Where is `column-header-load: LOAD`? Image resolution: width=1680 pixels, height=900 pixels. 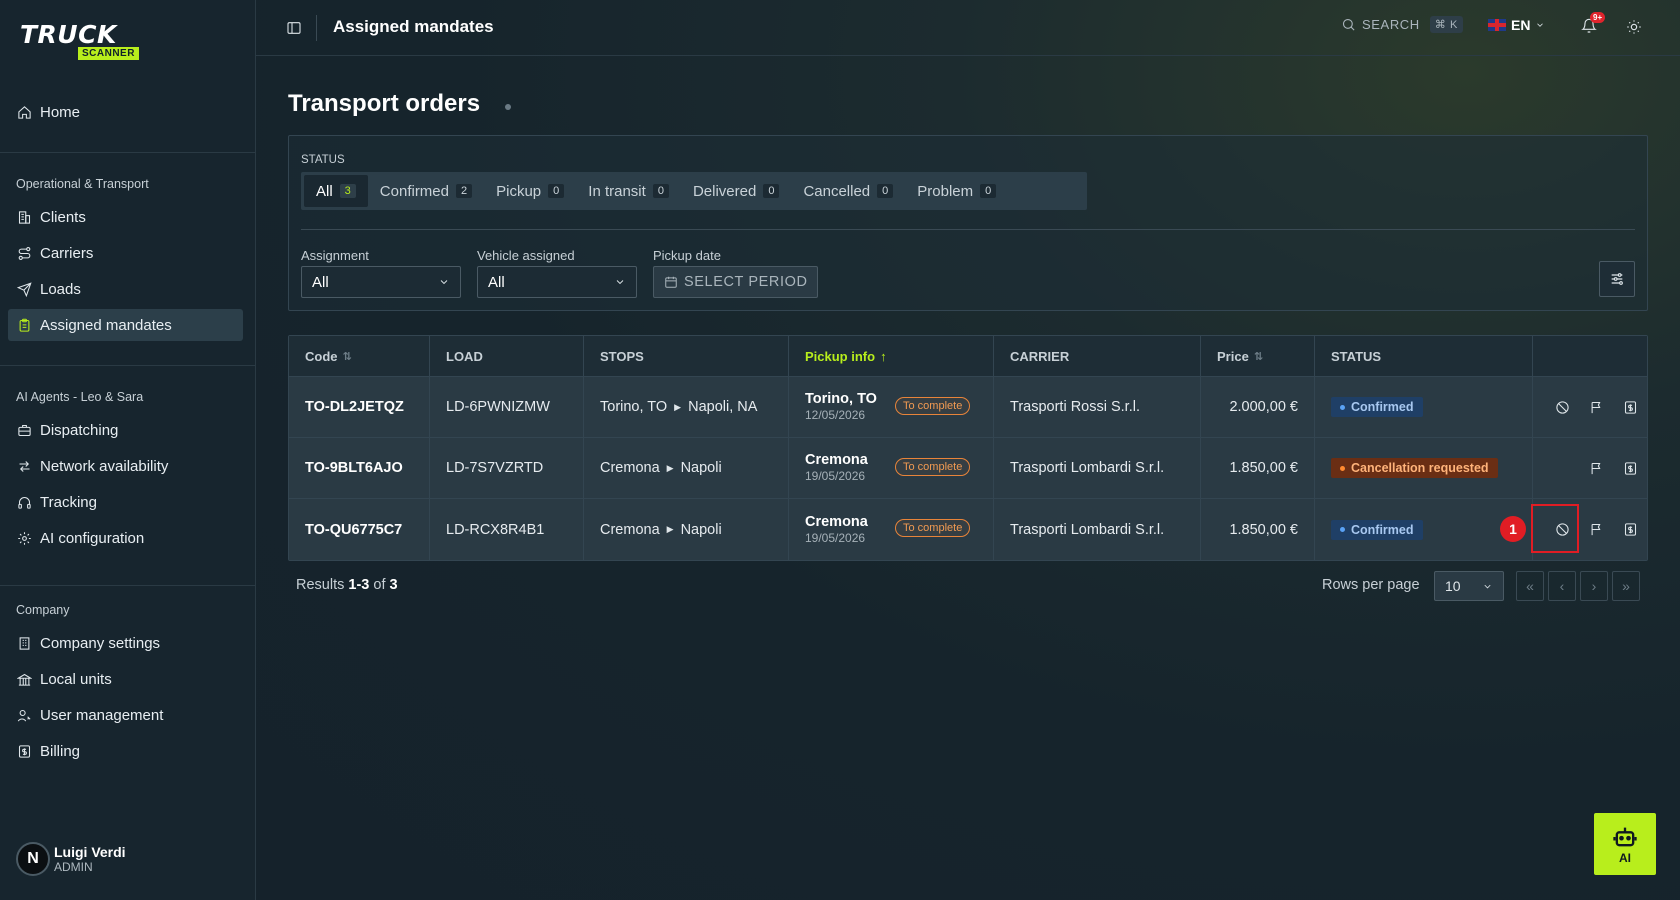
column-header-load: LOAD is located at coordinates (507, 356).